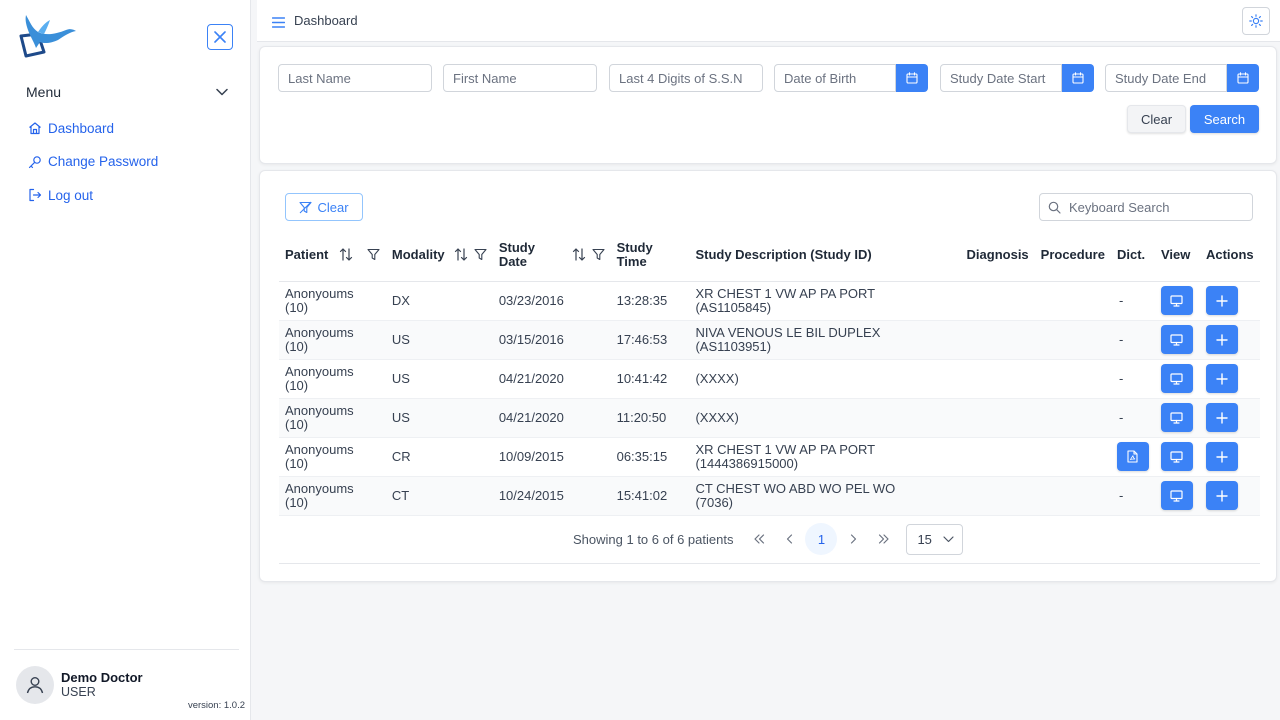 This screenshot has width=1280, height=720. Describe the element at coordinates (1001, 78) in the screenshot. I see `study-date-start-input` at that location.